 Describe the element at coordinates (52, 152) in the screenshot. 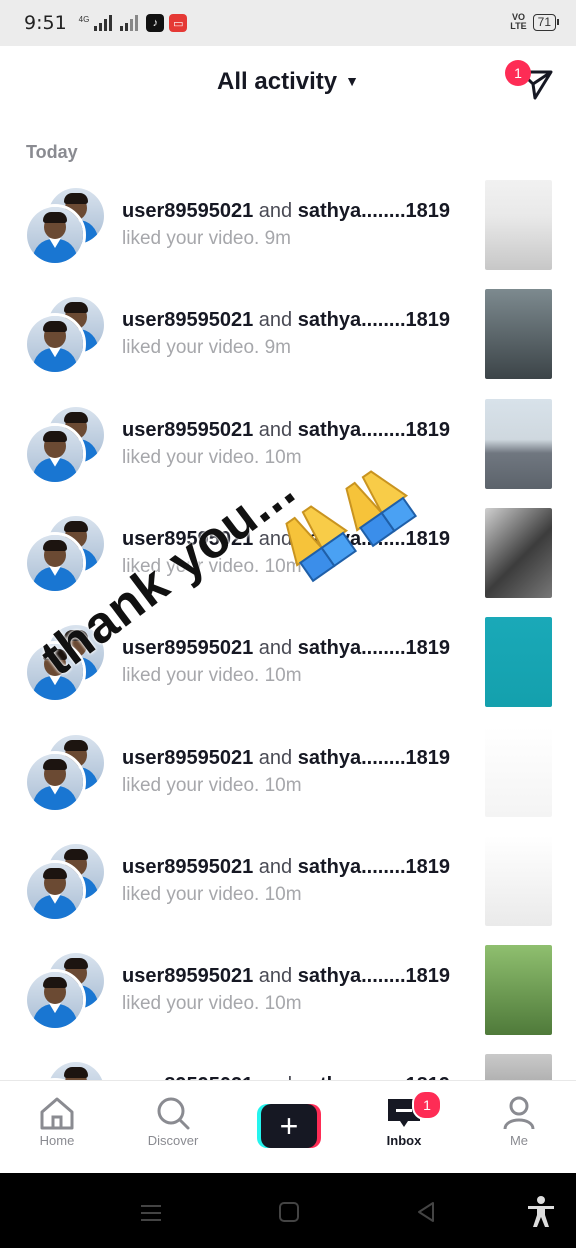

I see `section-label-today: Today` at that location.